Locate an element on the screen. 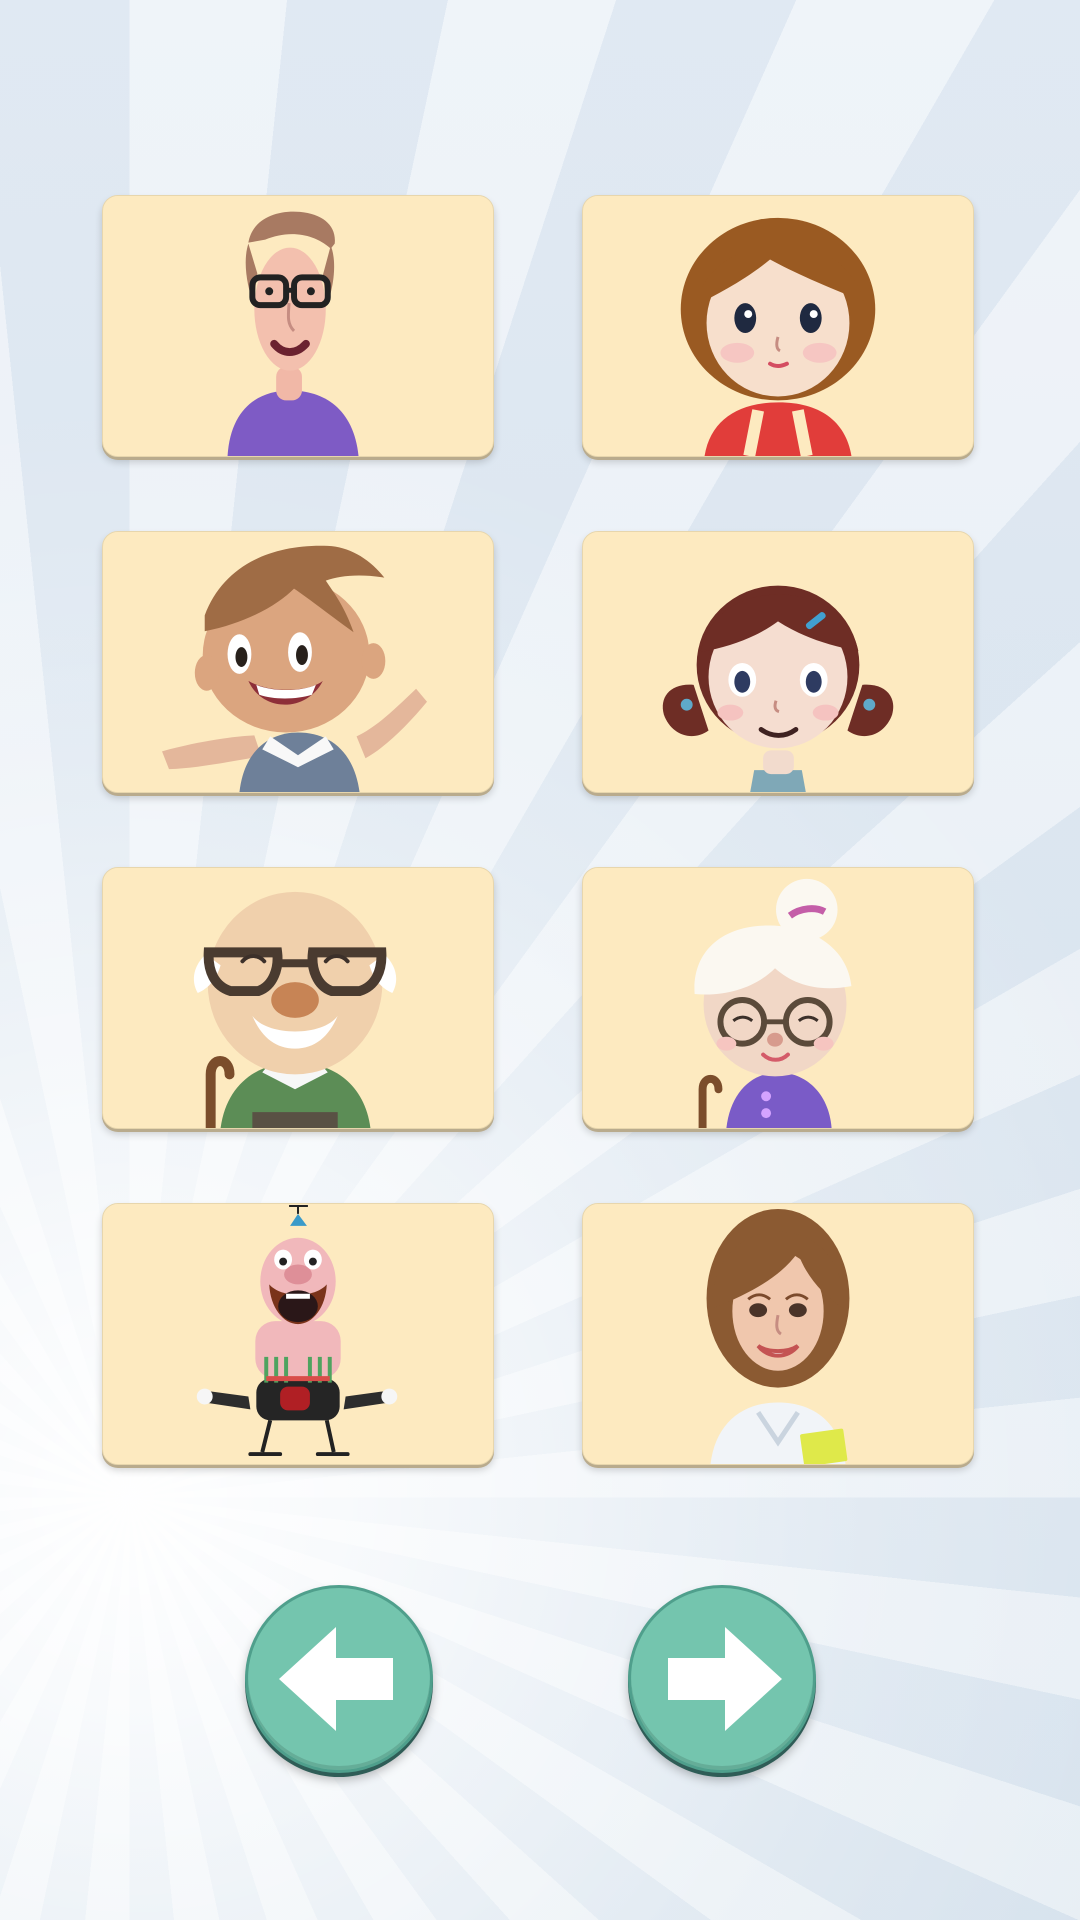 Image resolution: width=1080 pixels, height=1920 pixels. grandmother-icon is located at coordinates (778, 998).